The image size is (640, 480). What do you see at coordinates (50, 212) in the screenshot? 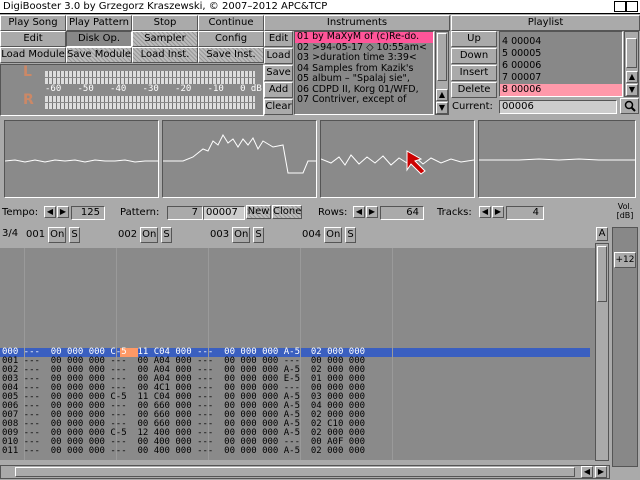
I see `tempo-decrease-icon: ◀` at bounding box center [50, 212].